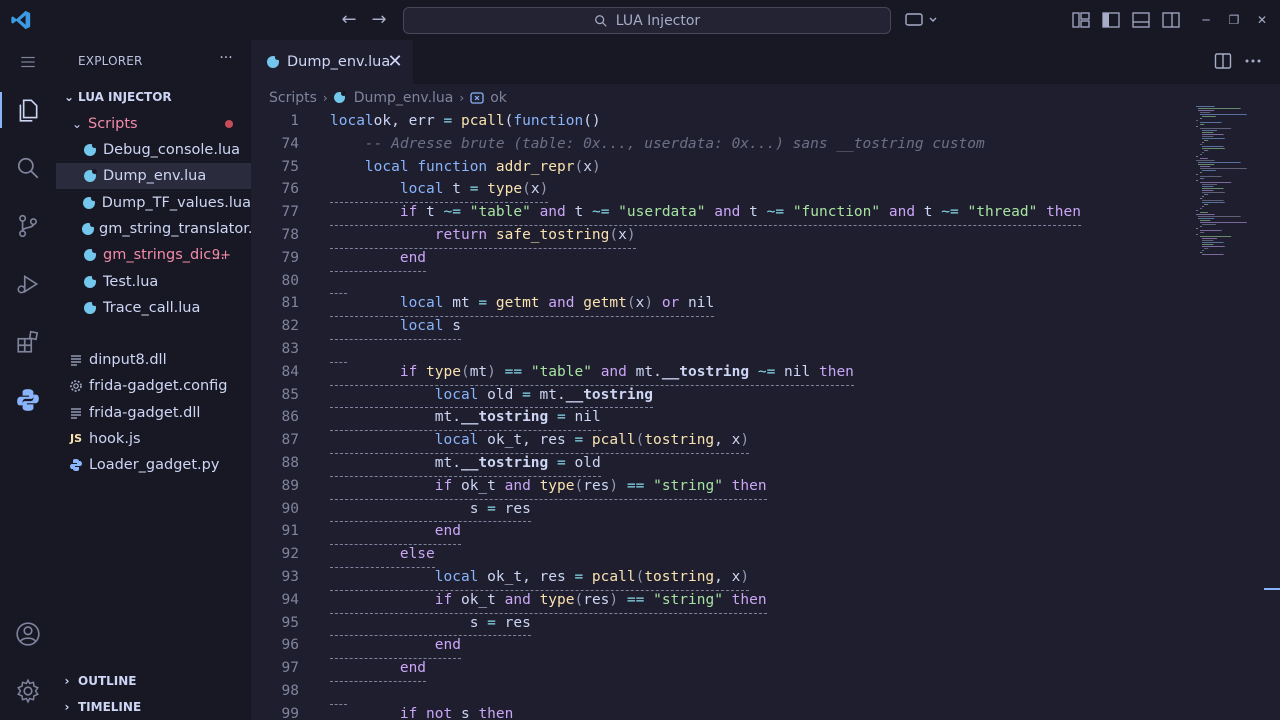 The image size is (1280, 720). Describe the element at coordinates (452, 326) in the screenshot. I see `code-token: s` at that location.